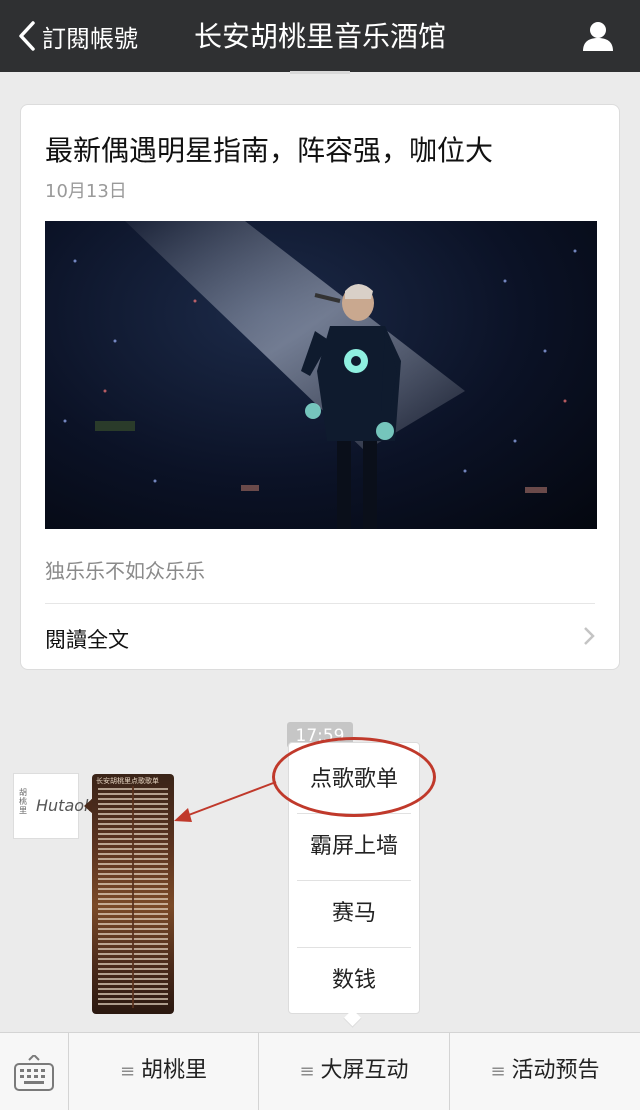 This screenshot has height=1110, width=640. I want to click on menu-button-label: 大屏互动, so click(364, 1070).